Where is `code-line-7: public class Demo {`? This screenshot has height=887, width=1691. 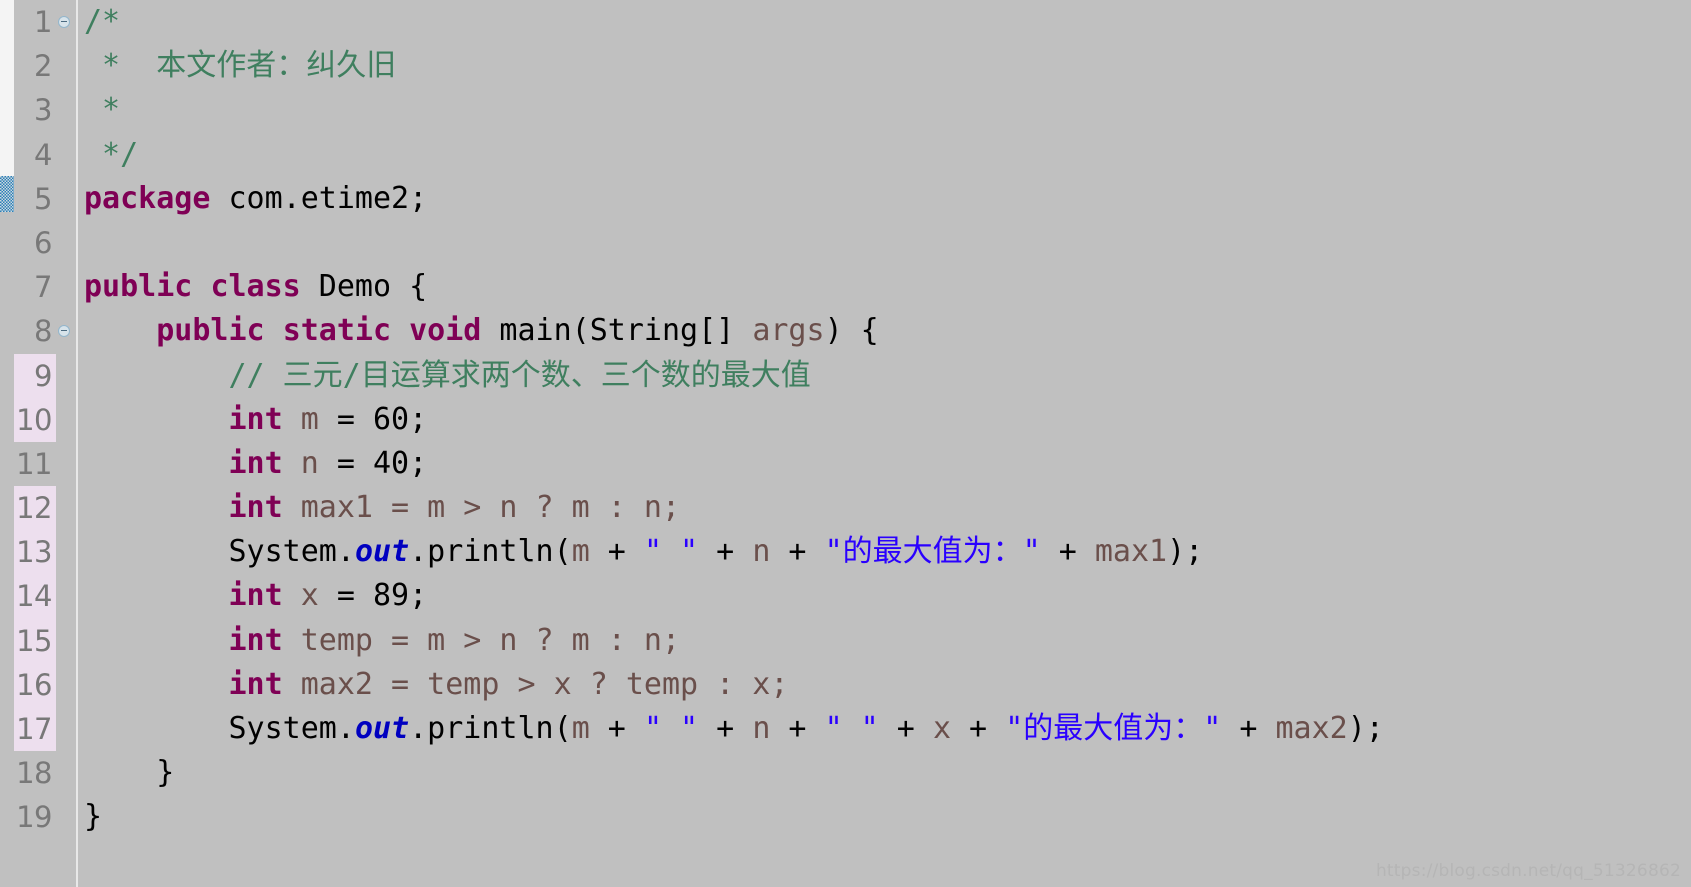 code-line-7: public class Demo { is located at coordinates (885, 287).